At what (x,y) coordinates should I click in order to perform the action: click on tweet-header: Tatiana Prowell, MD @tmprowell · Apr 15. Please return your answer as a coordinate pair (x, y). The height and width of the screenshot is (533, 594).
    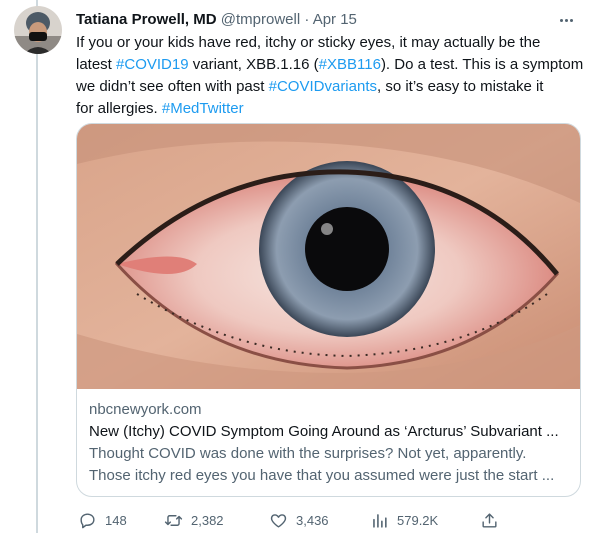
    Looking at the image, I should click on (330, 20).